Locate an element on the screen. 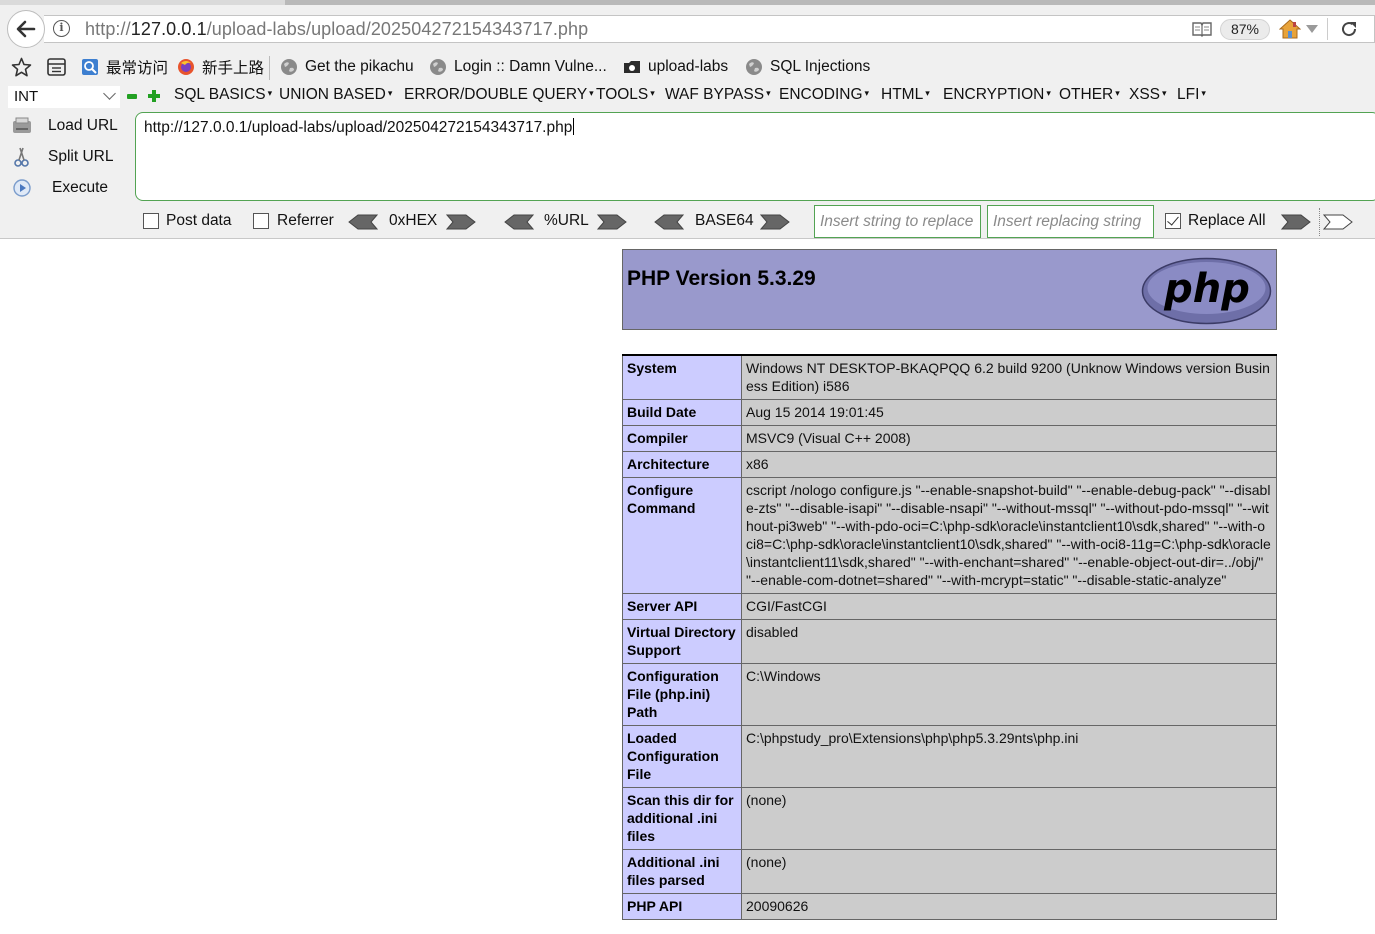  referrer-checkbox is located at coordinates (261, 221).